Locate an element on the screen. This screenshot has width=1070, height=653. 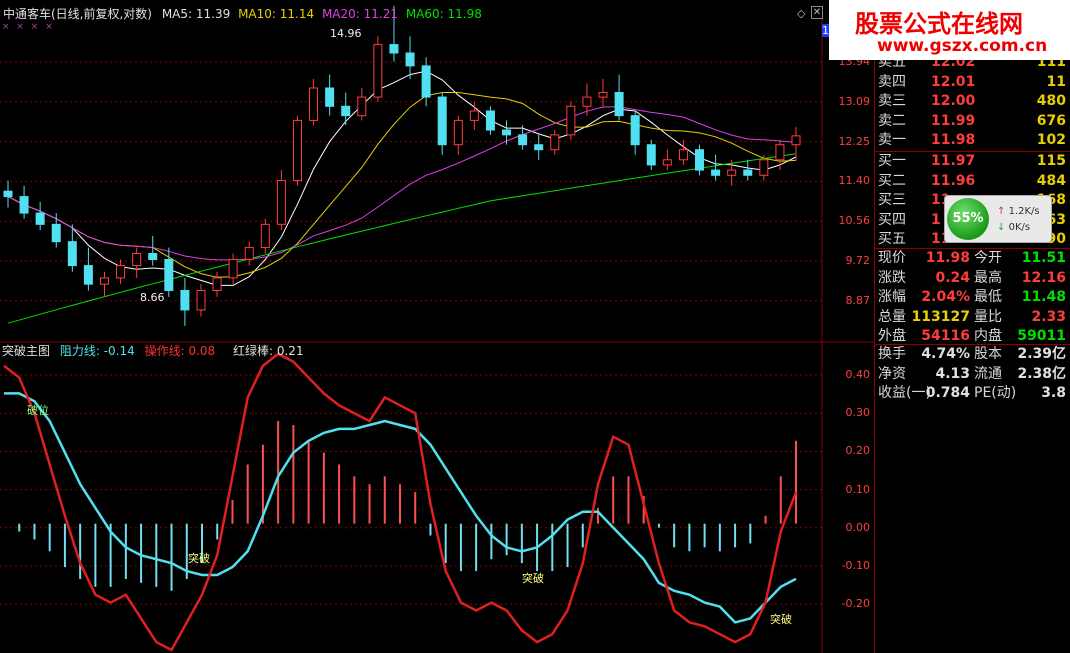
stat-label: 收益(一) is located at coordinates (904, 393).